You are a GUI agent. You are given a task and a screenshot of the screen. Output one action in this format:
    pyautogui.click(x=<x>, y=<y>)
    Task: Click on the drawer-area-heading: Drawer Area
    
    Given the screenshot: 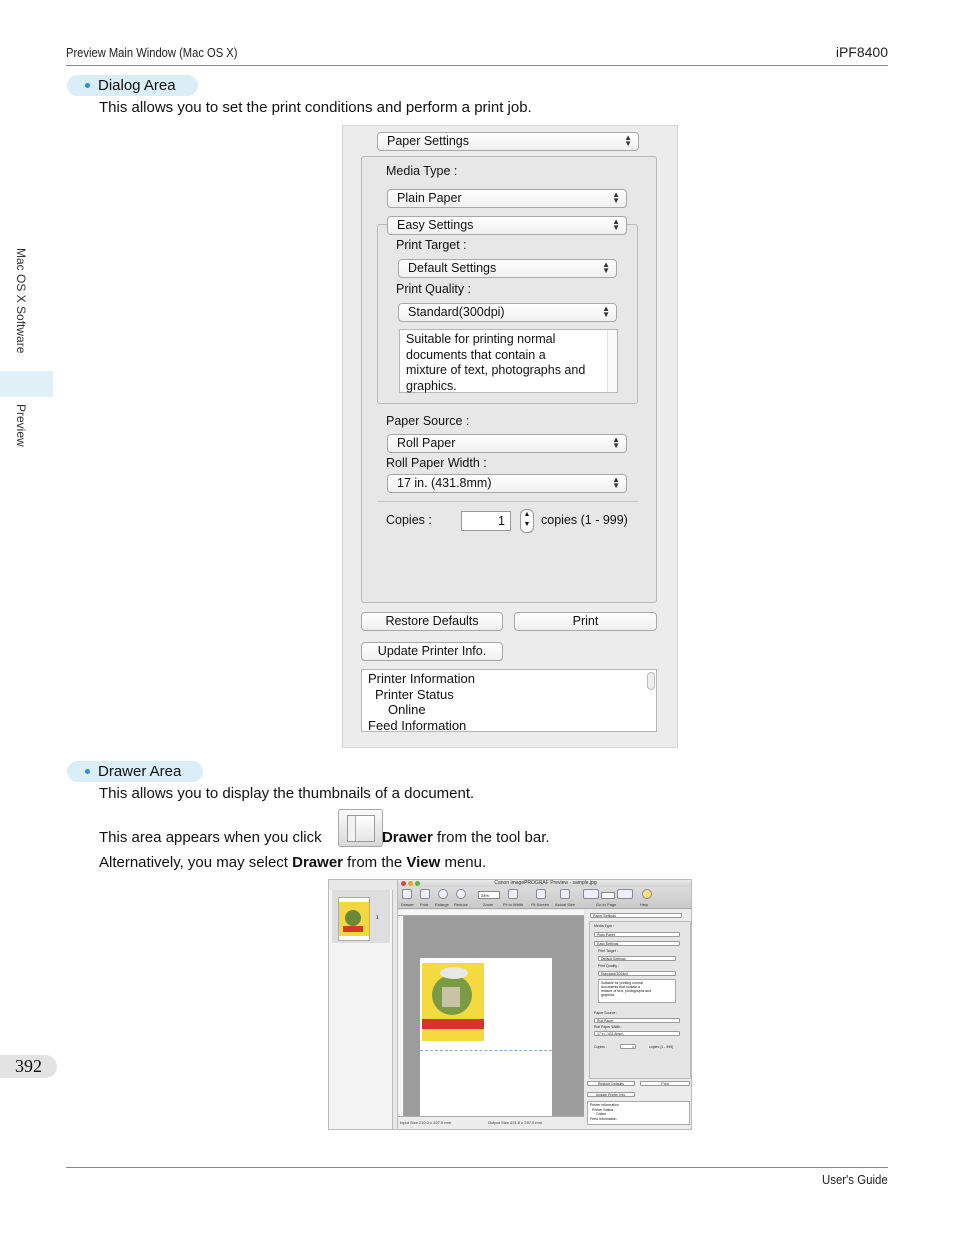 What is the action you would take?
    pyautogui.click(x=135, y=771)
    